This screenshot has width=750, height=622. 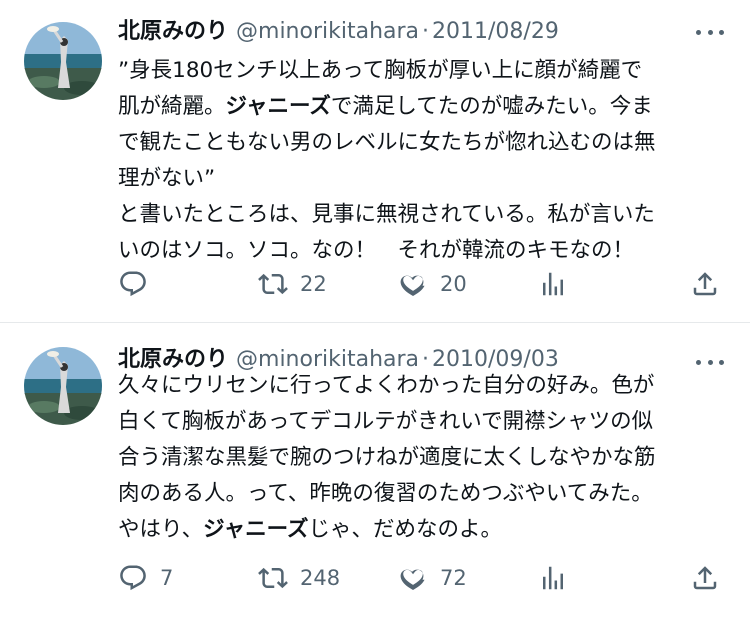 I want to click on tweet-text-line: やはり、ジャニーズじゃ、だめなのよ。, so click(x=423, y=530).